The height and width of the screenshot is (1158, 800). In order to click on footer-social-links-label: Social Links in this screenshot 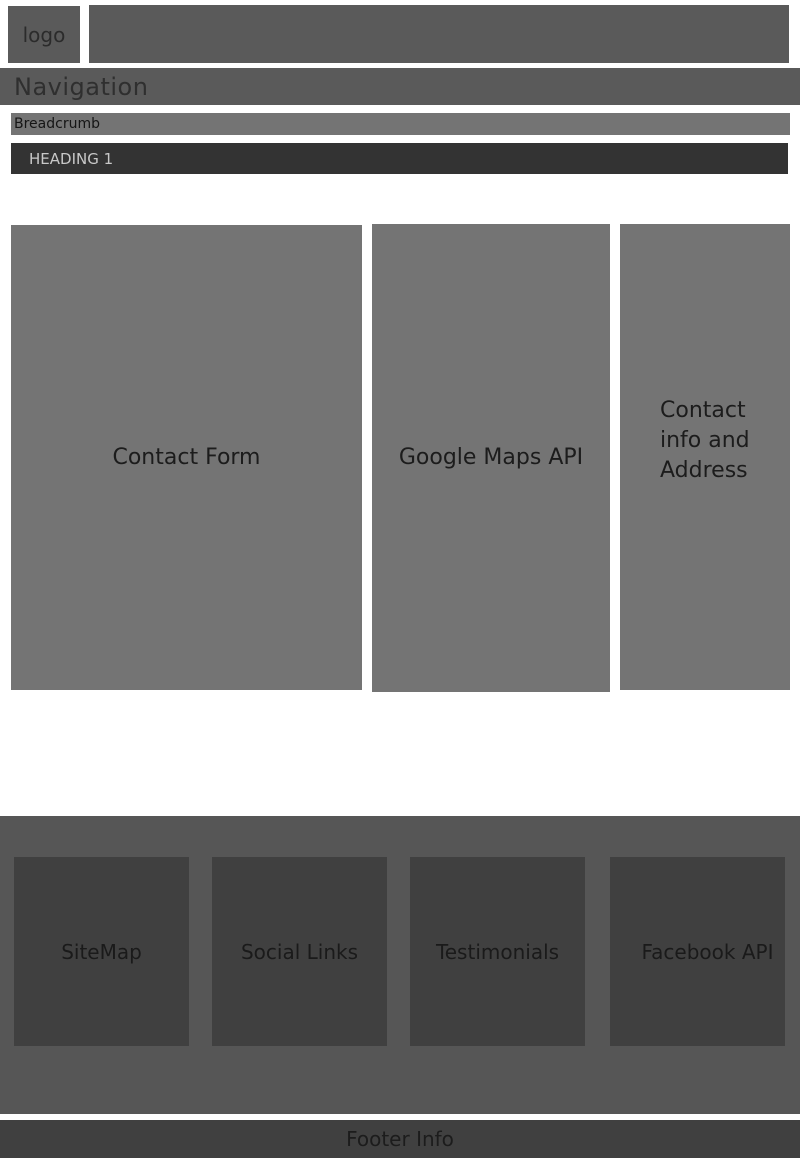, I will do `click(299, 951)`.